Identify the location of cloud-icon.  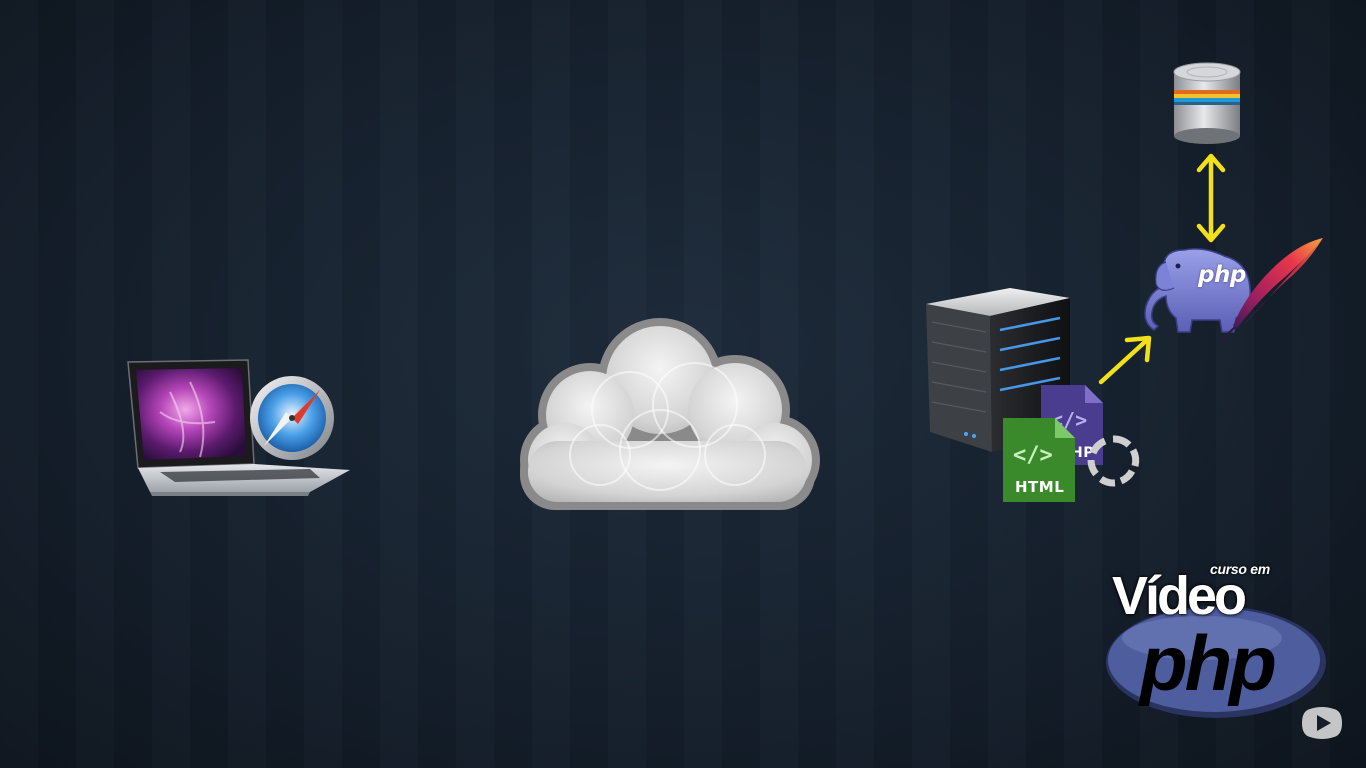
(670, 414).